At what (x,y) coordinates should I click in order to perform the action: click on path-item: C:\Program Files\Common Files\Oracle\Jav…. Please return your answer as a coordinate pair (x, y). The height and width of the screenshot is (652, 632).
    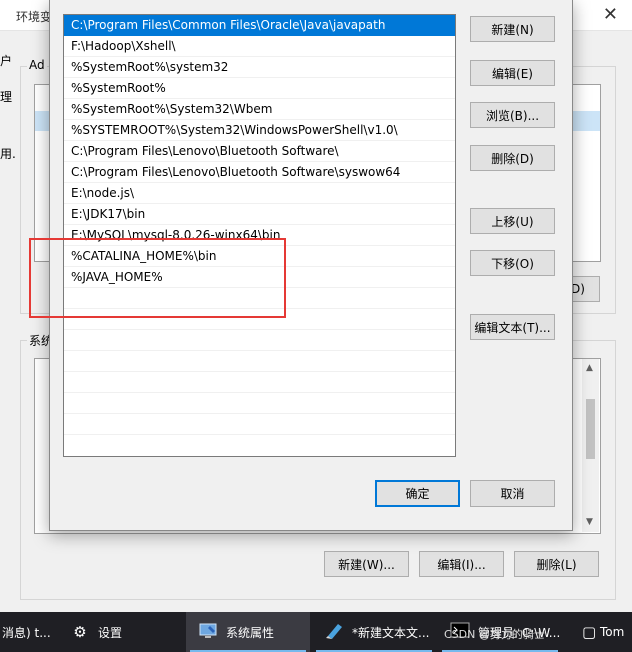
    Looking at the image, I should click on (259, 25).